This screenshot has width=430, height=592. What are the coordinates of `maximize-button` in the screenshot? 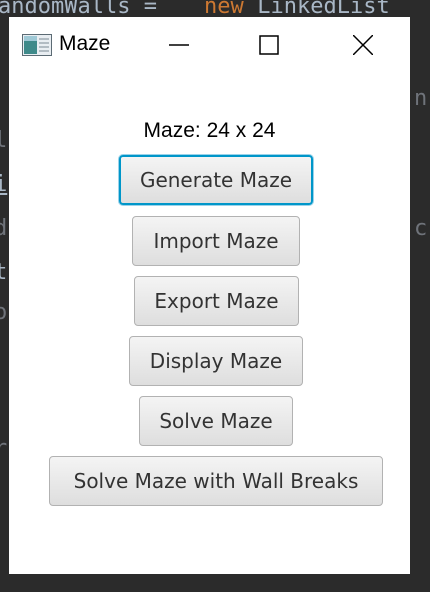 It's located at (269, 45).